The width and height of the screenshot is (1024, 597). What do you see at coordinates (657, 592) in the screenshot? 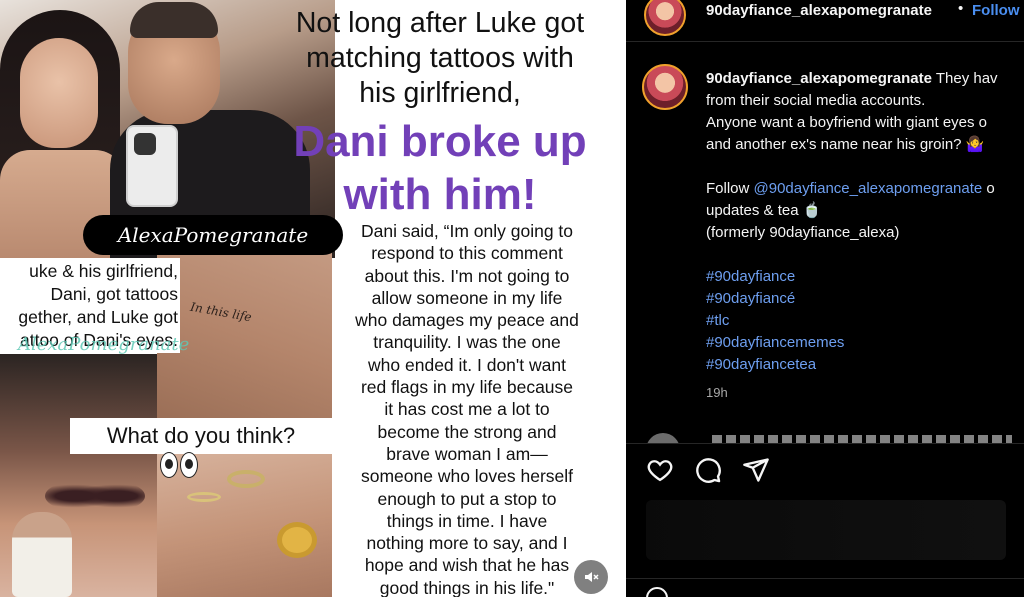
I see `emoji-icon` at bounding box center [657, 592].